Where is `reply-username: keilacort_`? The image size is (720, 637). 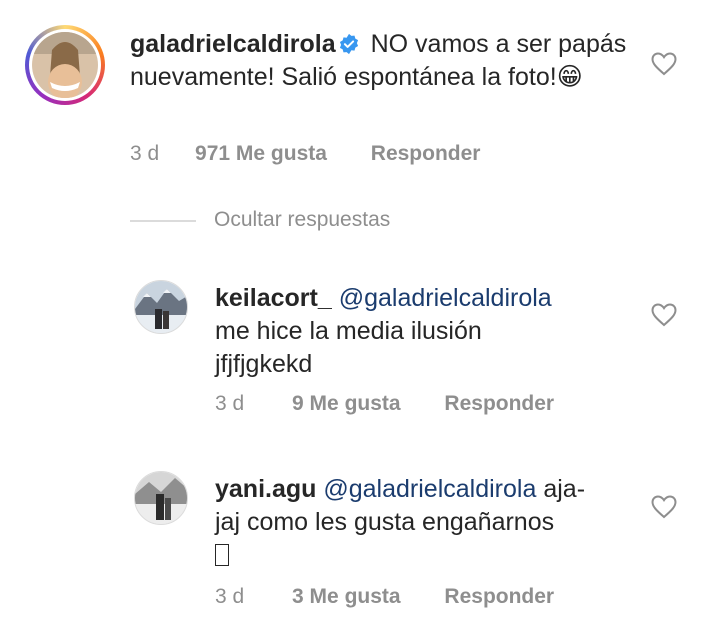
reply-username: keilacort_ is located at coordinates (273, 298).